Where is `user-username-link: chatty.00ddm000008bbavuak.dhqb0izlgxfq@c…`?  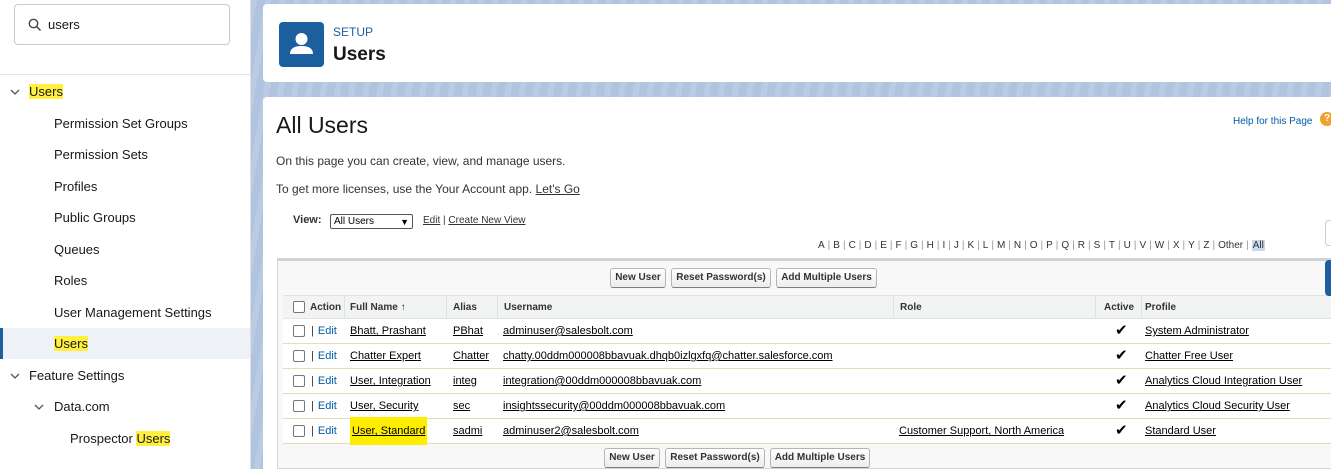
user-username-link: chatty.00ddm000008bbavuak.dhqb0izlgxfq@c… is located at coordinates (668, 356).